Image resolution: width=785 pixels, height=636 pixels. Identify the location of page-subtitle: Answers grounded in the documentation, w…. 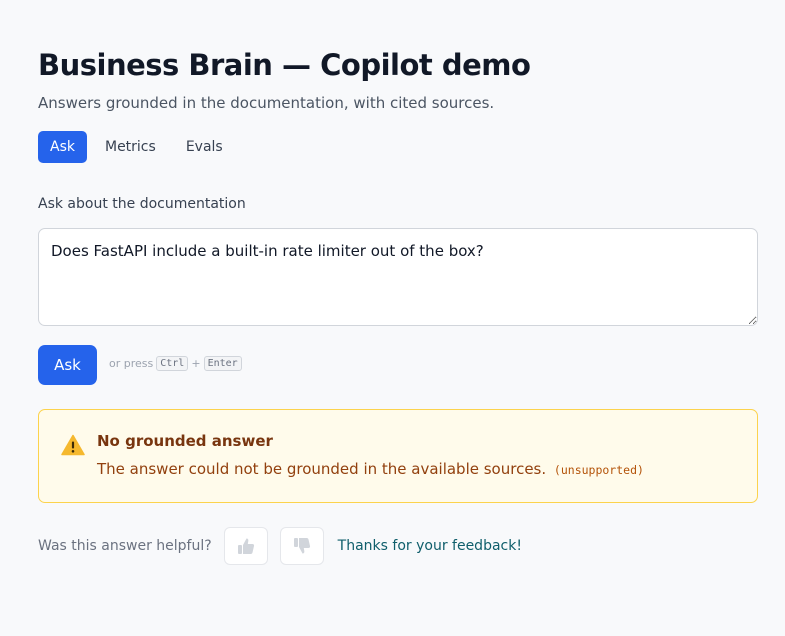
(266, 103).